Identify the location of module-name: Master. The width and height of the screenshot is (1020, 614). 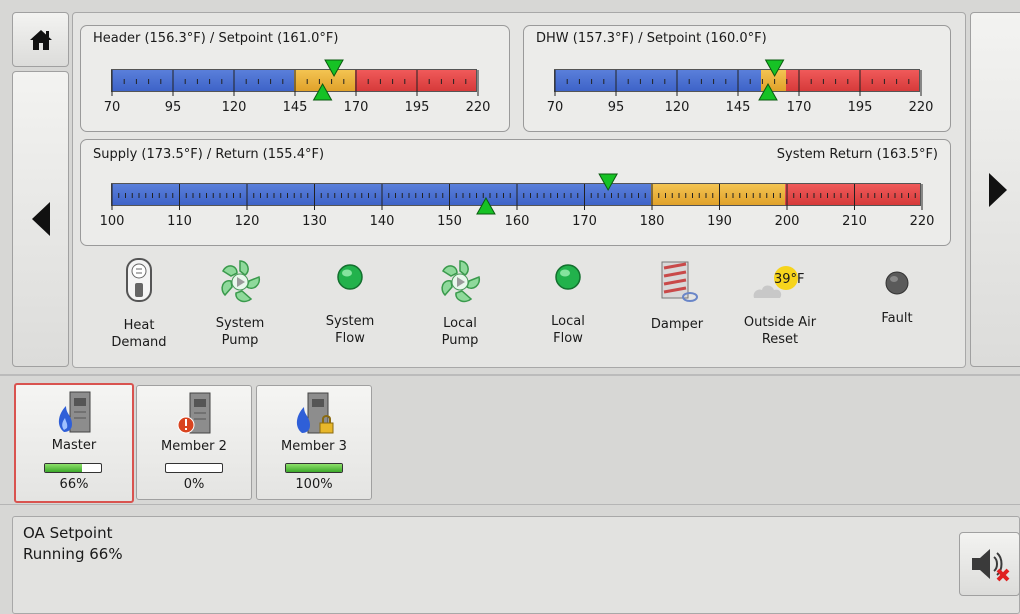
(74, 445).